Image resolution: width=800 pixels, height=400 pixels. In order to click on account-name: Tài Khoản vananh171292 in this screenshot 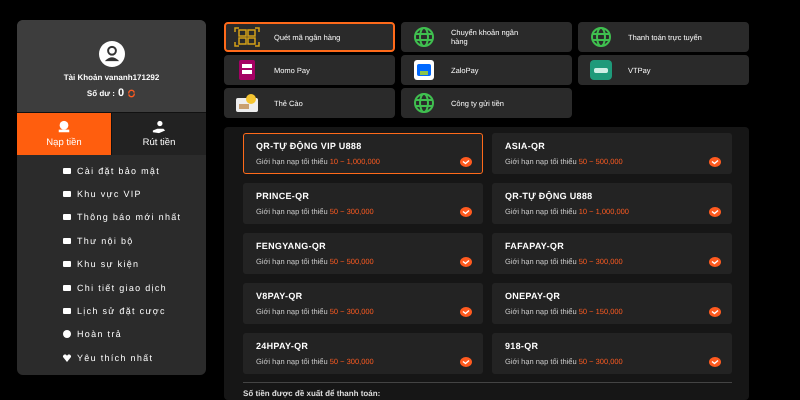, I will do `click(112, 77)`.